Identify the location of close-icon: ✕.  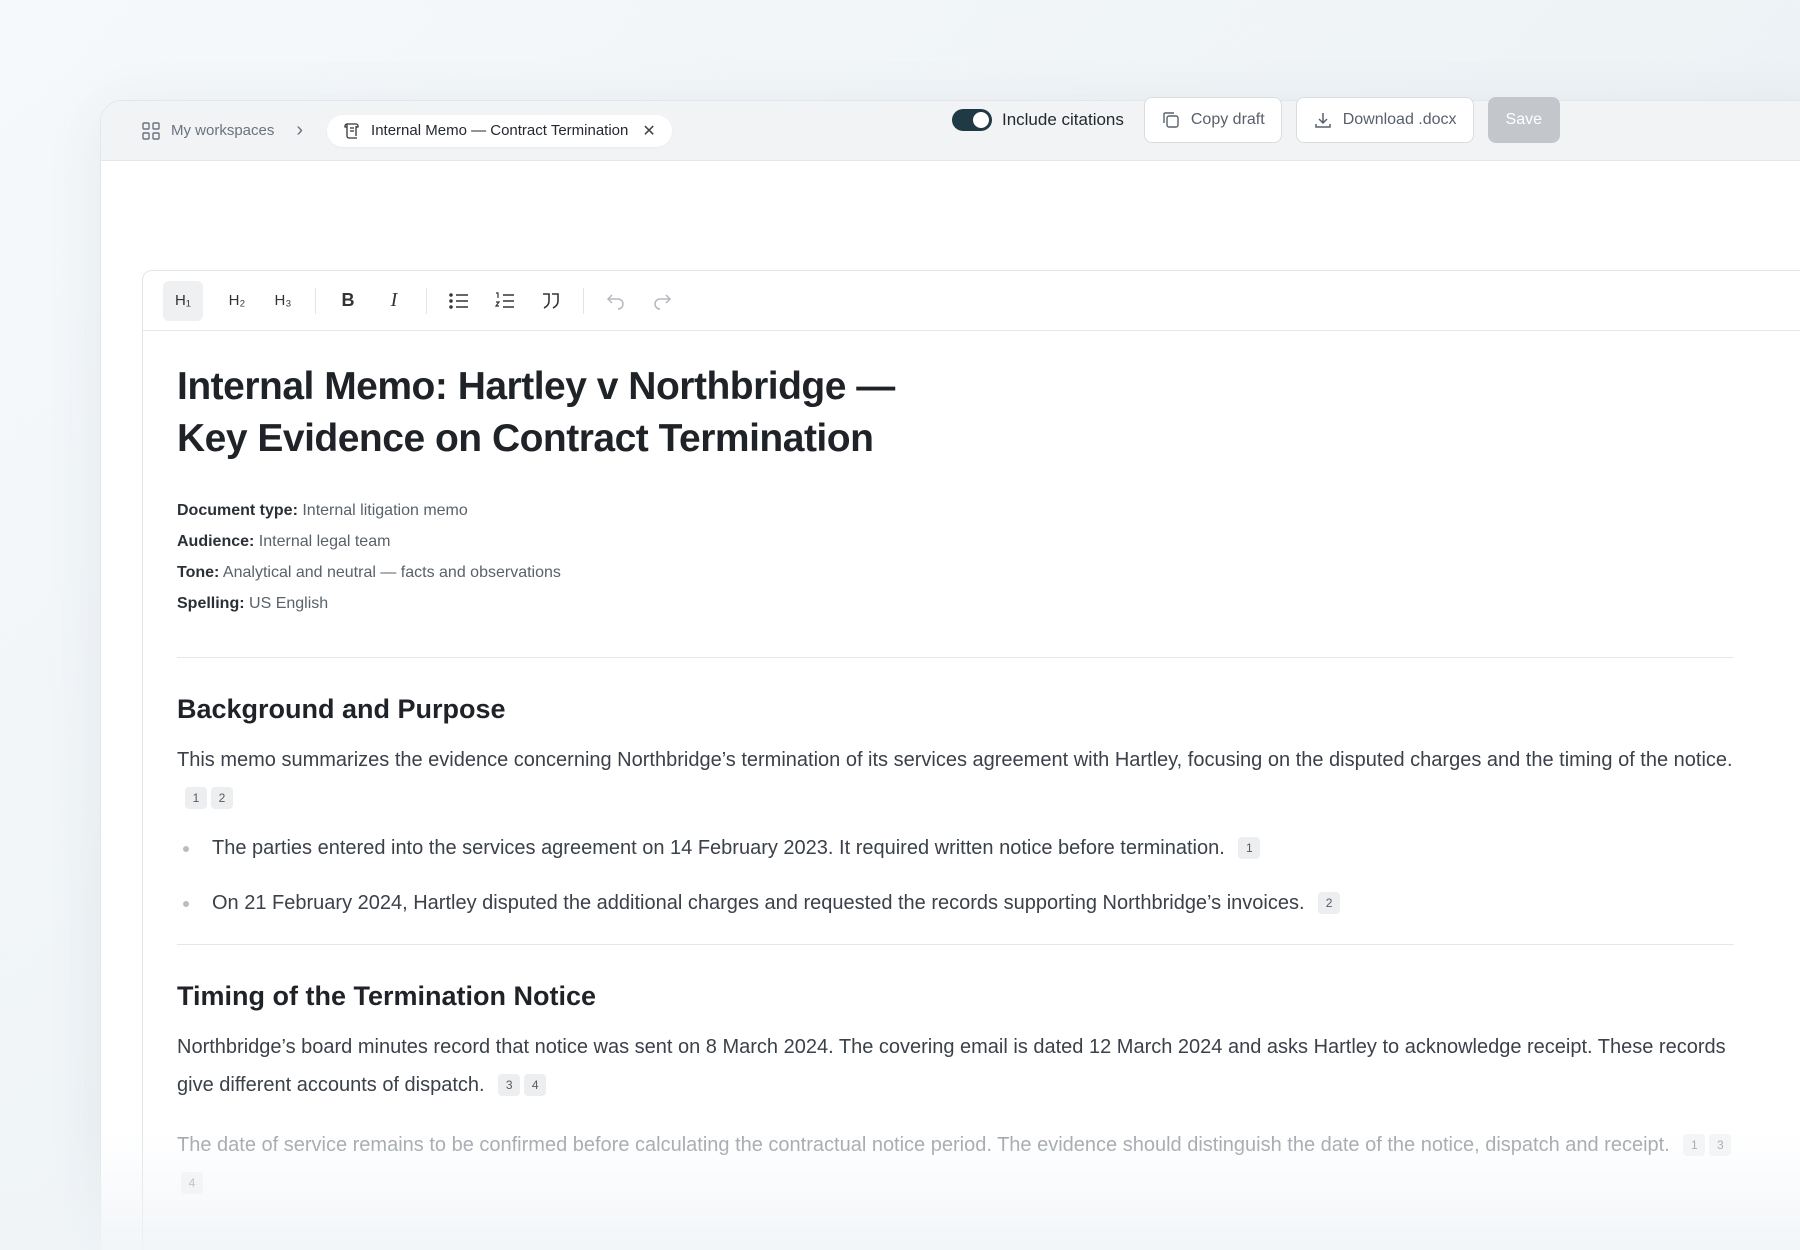
(648, 131).